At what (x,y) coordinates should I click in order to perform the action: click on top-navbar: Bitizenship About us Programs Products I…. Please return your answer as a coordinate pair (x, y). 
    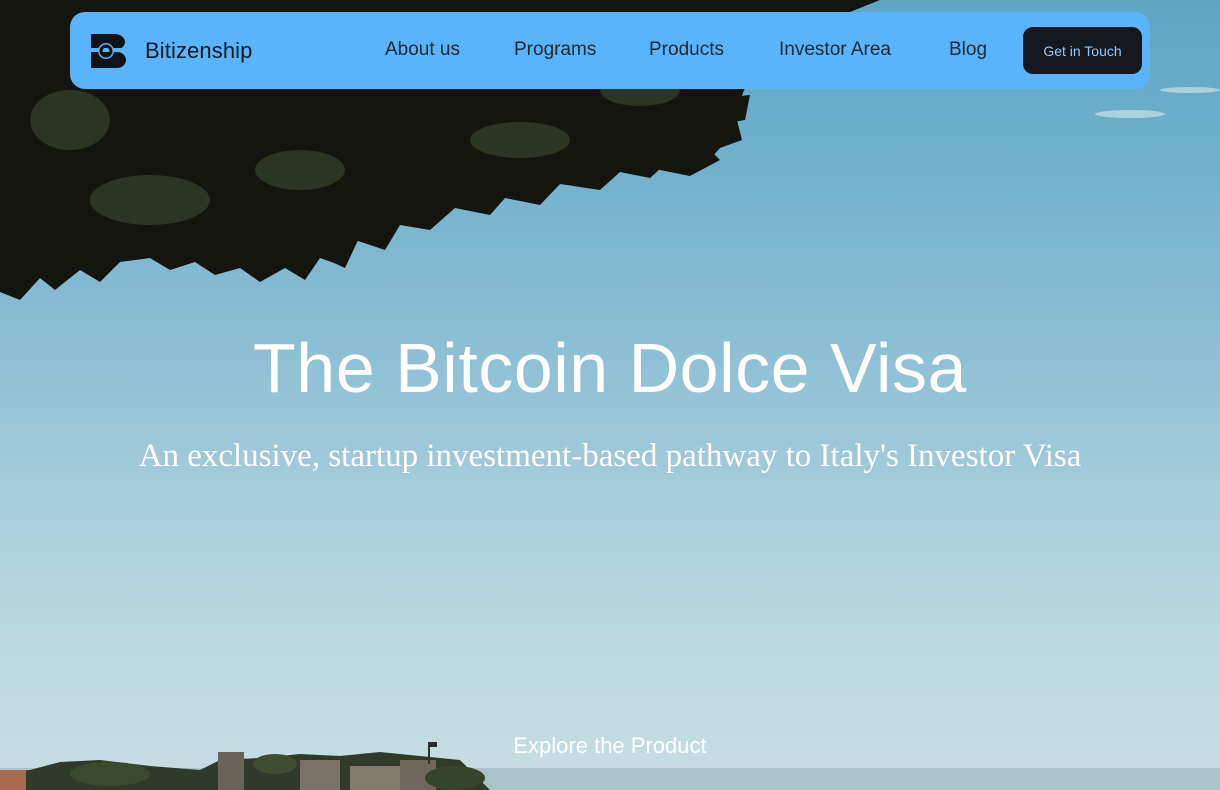
    Looking at the image, I should click on (610, 50).